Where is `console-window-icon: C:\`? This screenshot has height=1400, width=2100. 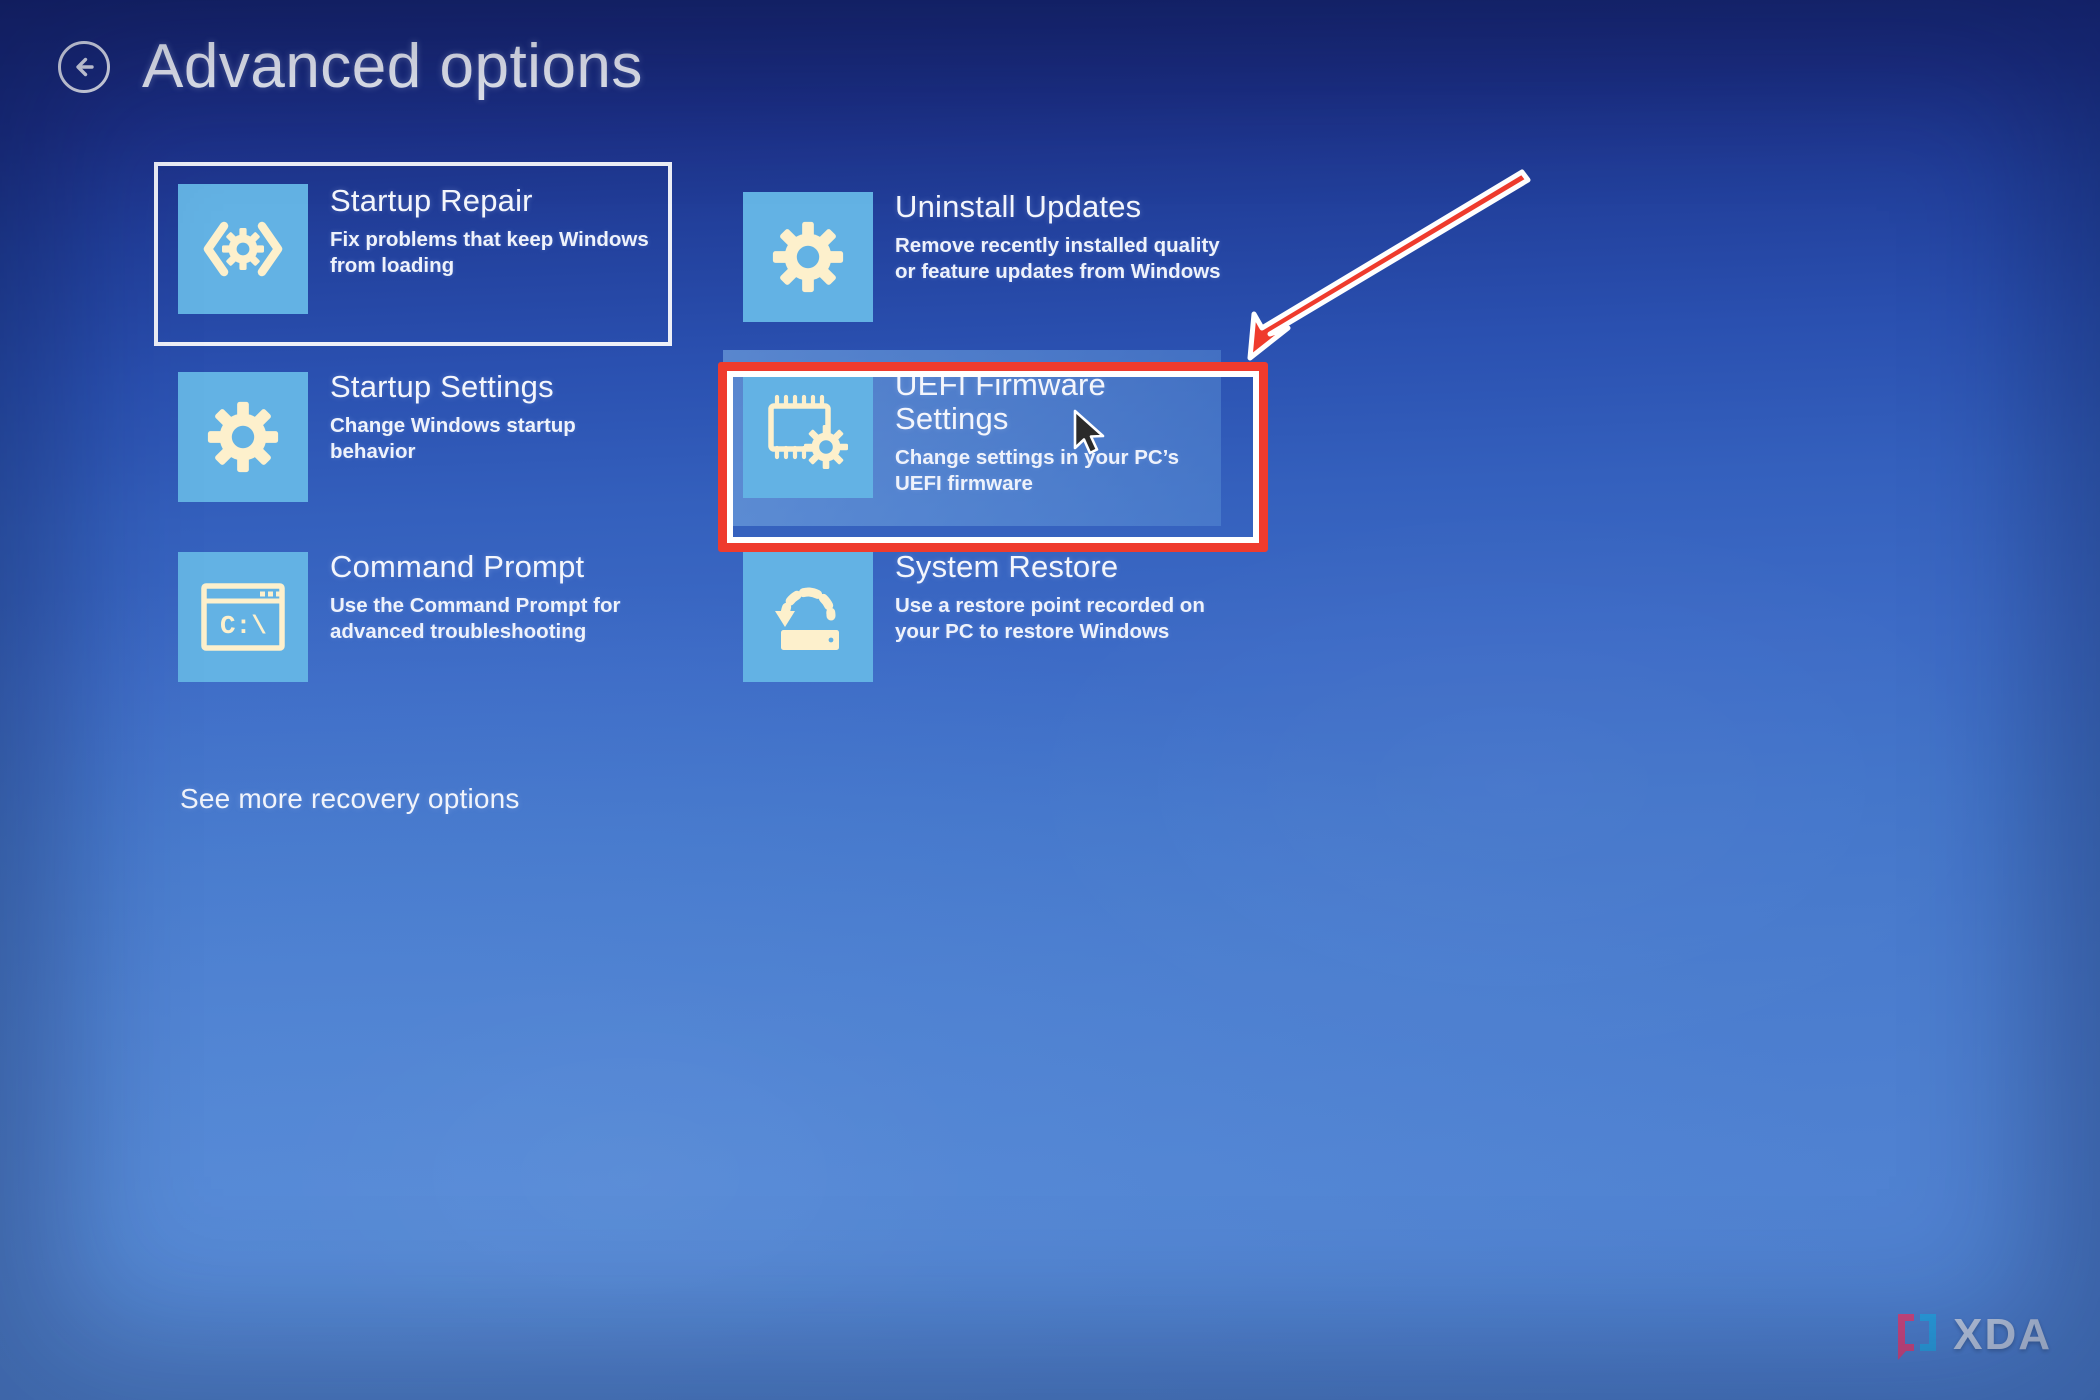 console-window-icon: C:\ is located at coordinates (243, 617).